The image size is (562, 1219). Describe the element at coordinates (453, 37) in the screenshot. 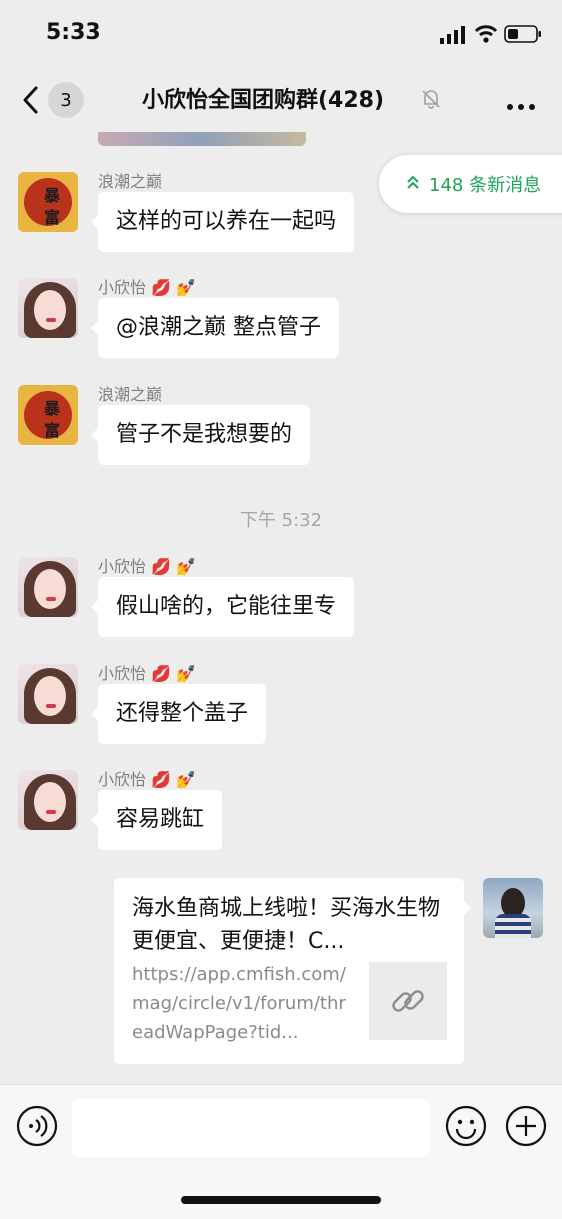

I see `signal-icon` at that location.